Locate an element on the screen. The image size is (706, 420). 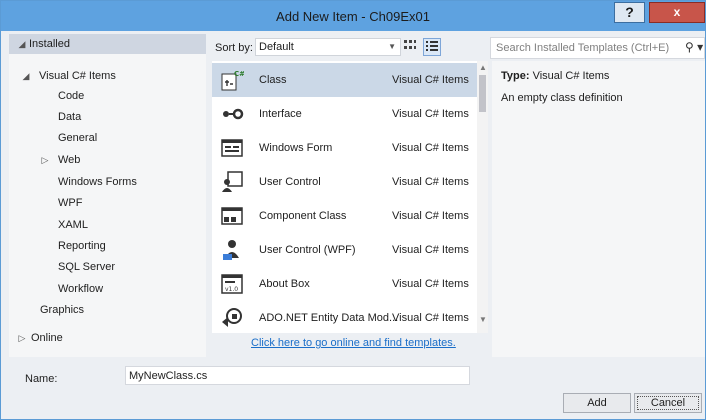
entity-data-model-icon is located at coordinates (232, 317).